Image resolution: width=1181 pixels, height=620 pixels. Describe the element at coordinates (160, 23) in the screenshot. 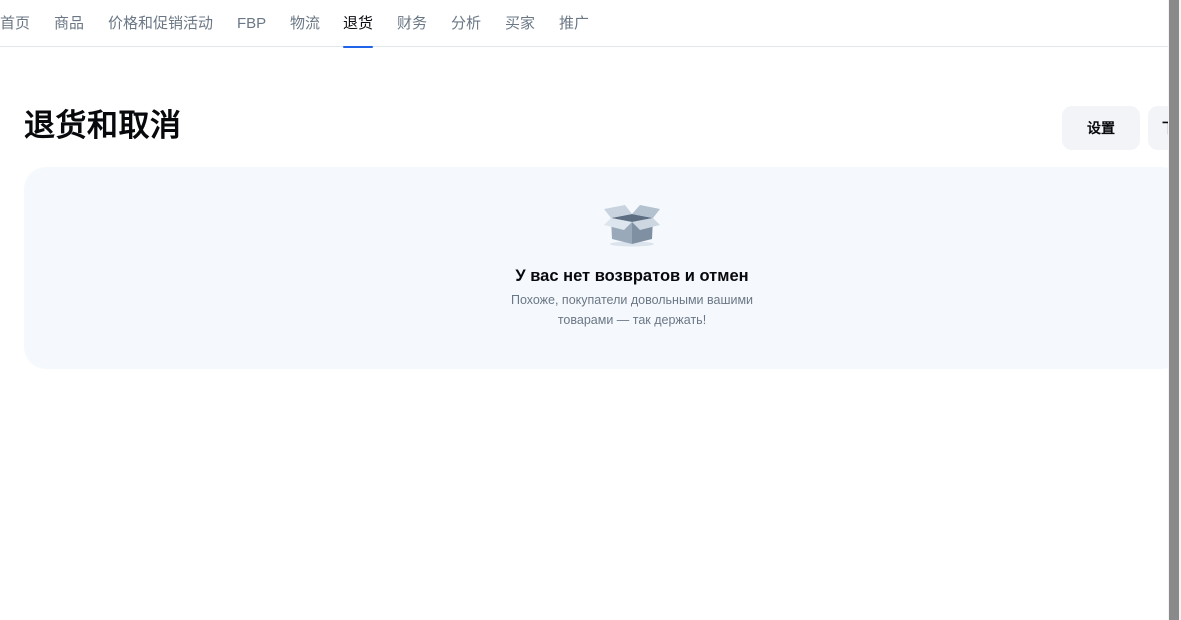

I see `nav-item-prices-promotions: 价格和促销活动` at that location.